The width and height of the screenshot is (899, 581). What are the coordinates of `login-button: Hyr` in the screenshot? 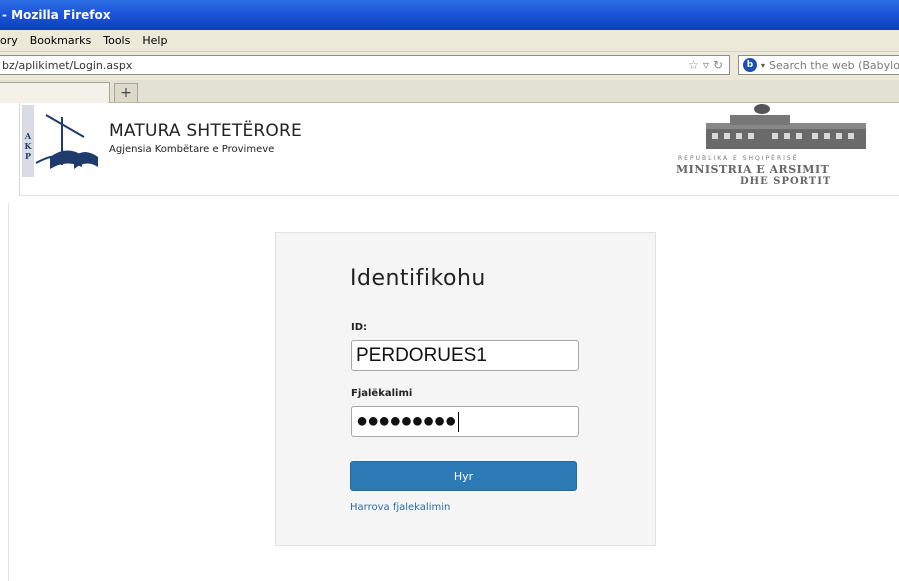 It's located at (463, 476).